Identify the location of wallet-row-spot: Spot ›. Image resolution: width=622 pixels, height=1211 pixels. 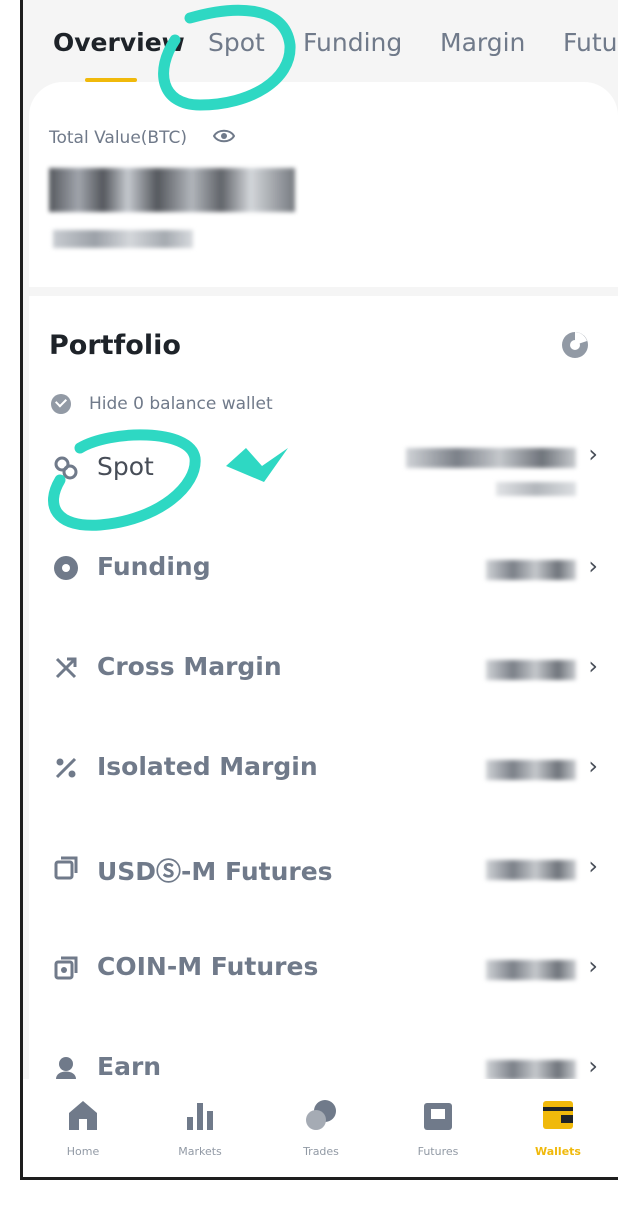
(323, 468).